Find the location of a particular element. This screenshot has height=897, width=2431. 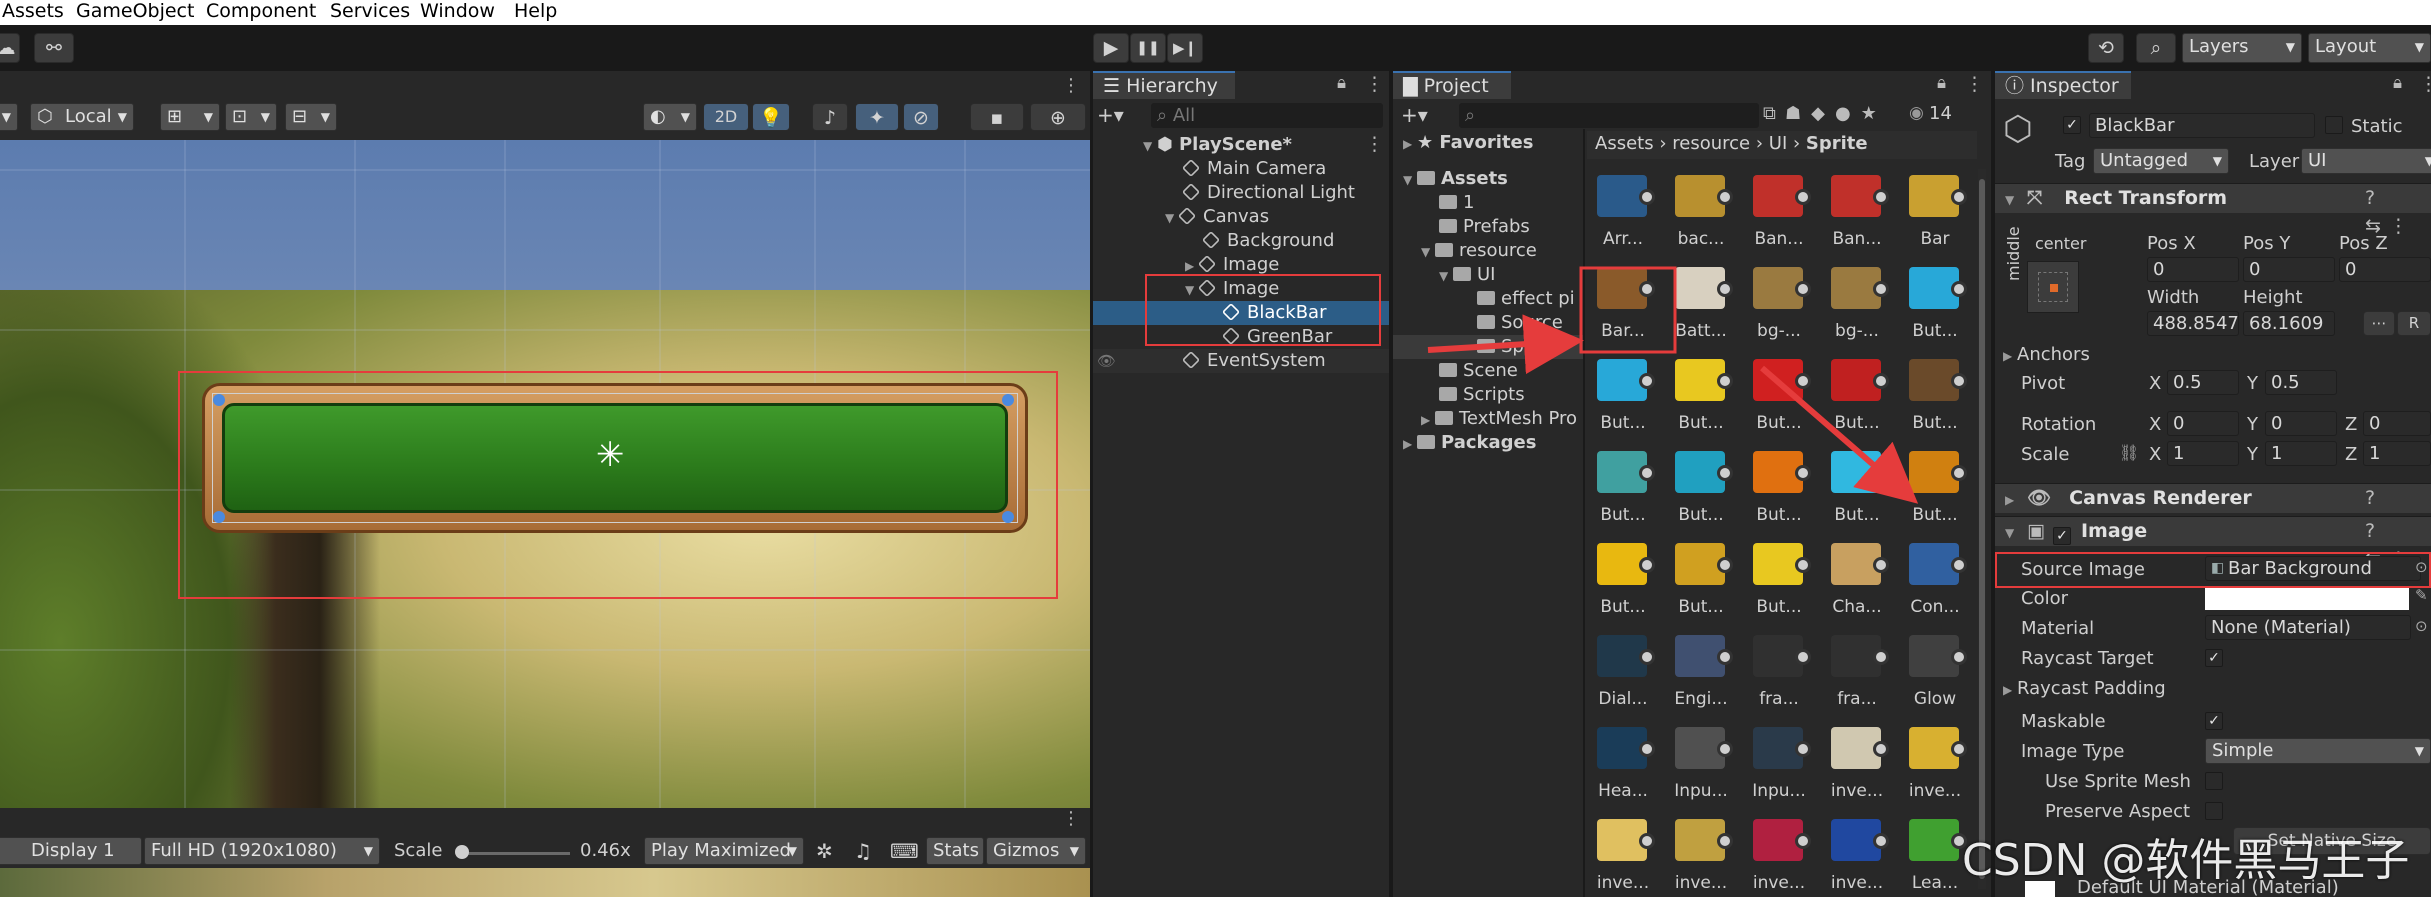

scale-slider-thumb is located at coordinates (462, 852).